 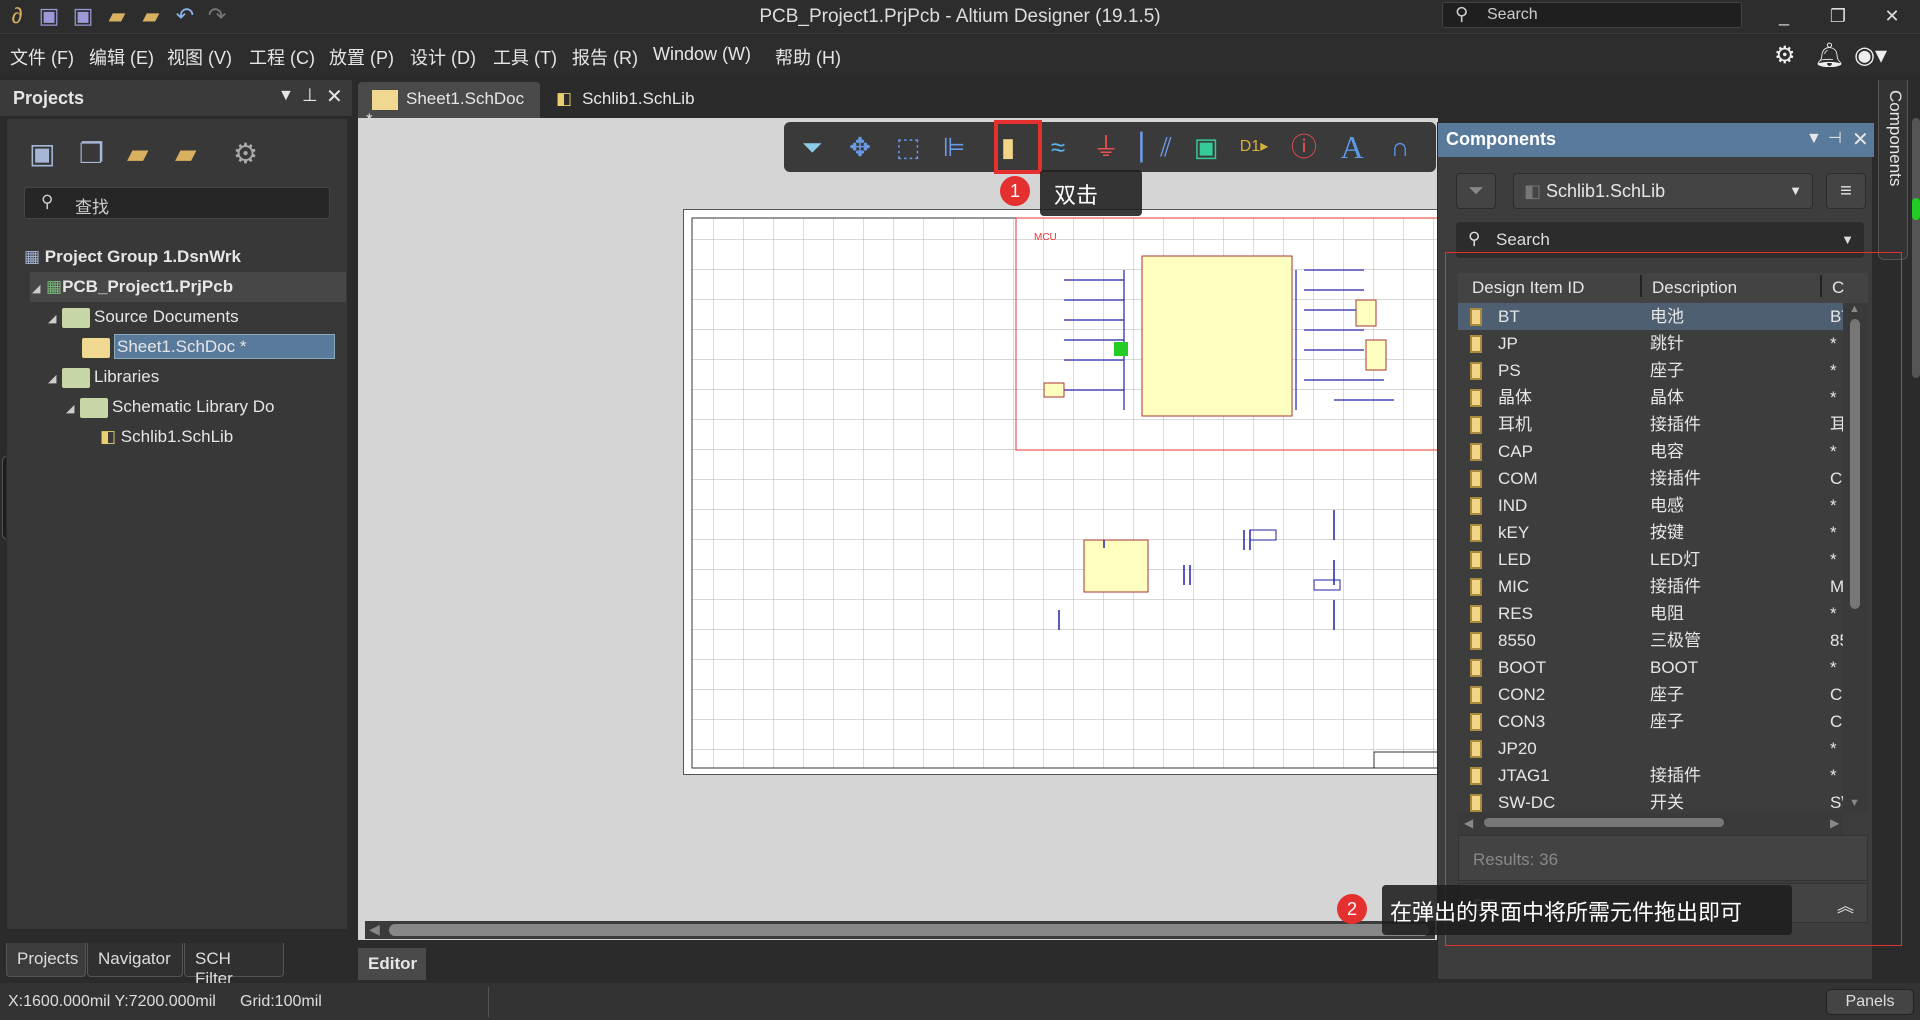 What do you see at coordinates (199, 57) in the screenshot?
I see `menu-view: 视图 (V)` at bounding box center [199, 57].